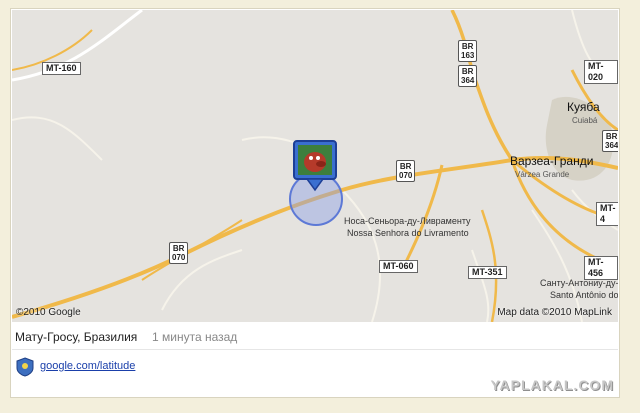  I want to click on place-varzea-ru: Варзеа-Гранди, so click(552, 161).